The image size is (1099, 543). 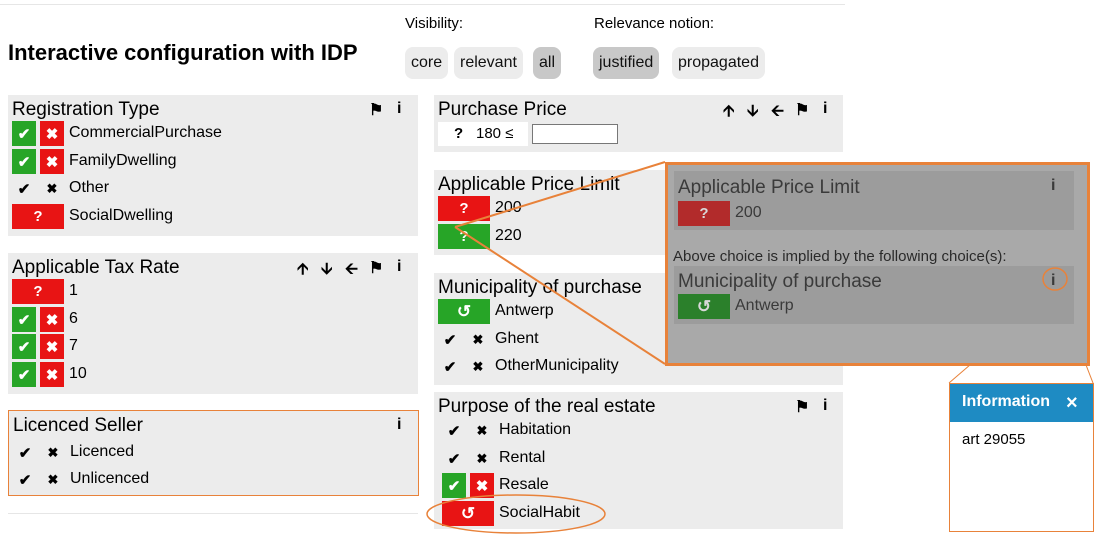 I want to click on popup-header: Information ×, so click(x=1021, y=403).